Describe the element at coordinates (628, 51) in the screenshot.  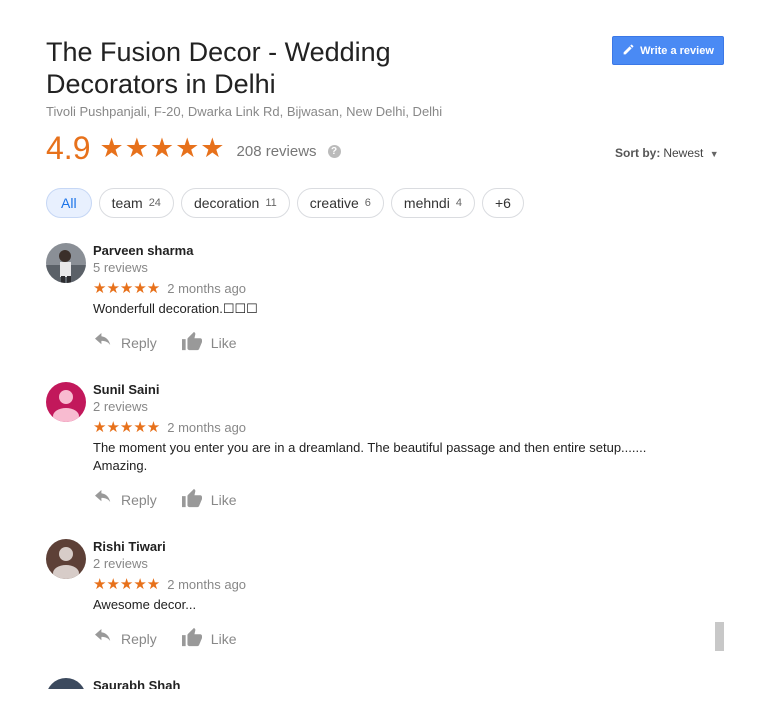
I see `pencil-icon` at that location.